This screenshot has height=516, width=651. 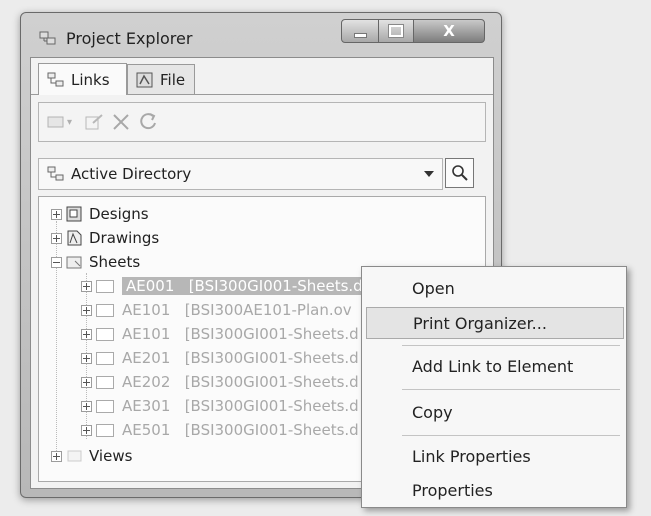 What do you see at coordinates (146, 382) in the screenshot?
I see `sheet-name: AE202` at bounding box center [146, 382].